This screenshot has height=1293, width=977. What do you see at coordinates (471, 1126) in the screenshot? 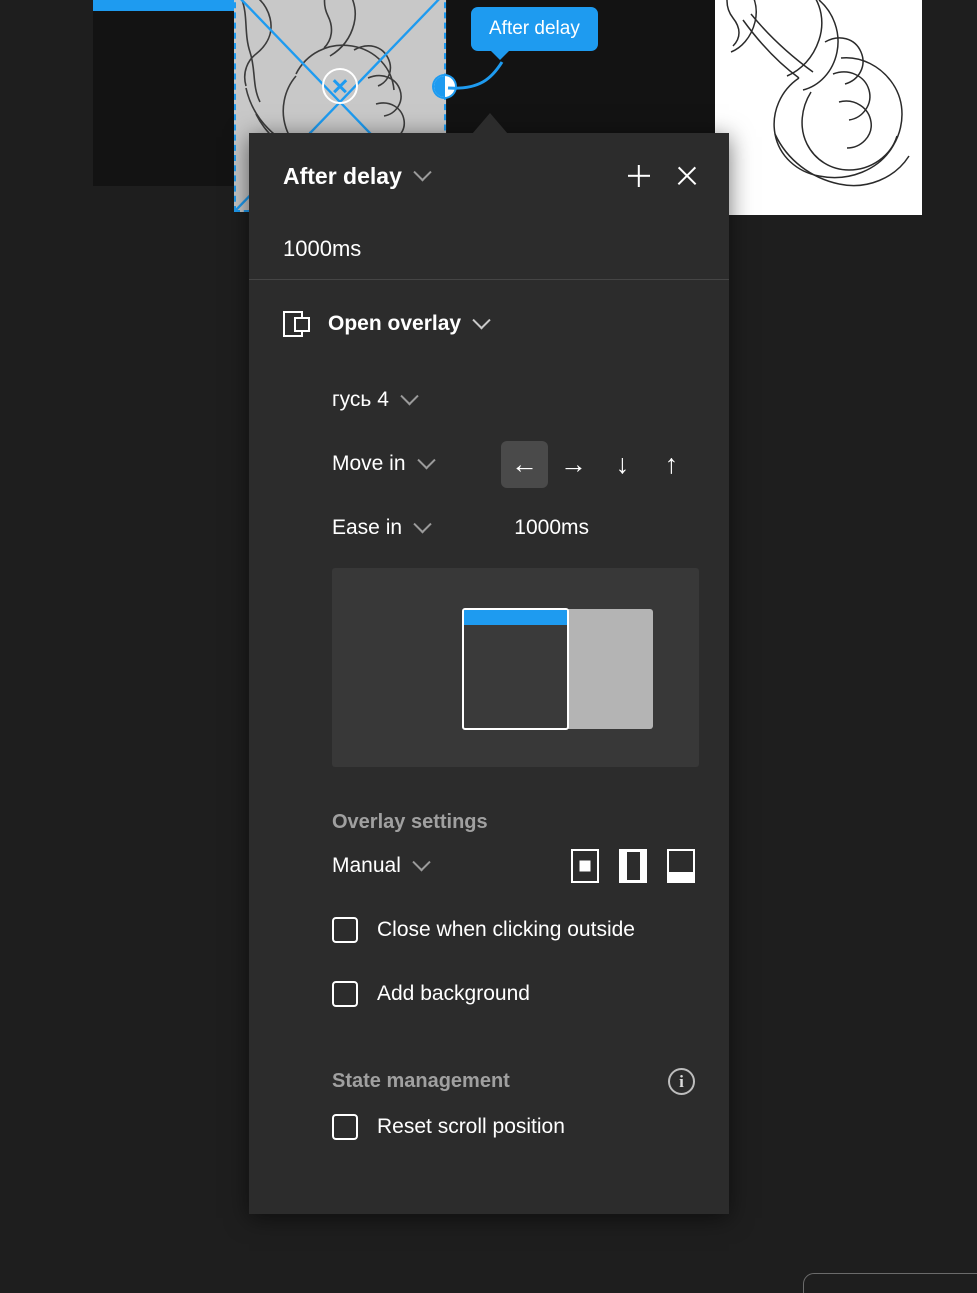
I see `reset-scroll-position-label: Reset scroll position` at bounding box center [471, 1126].